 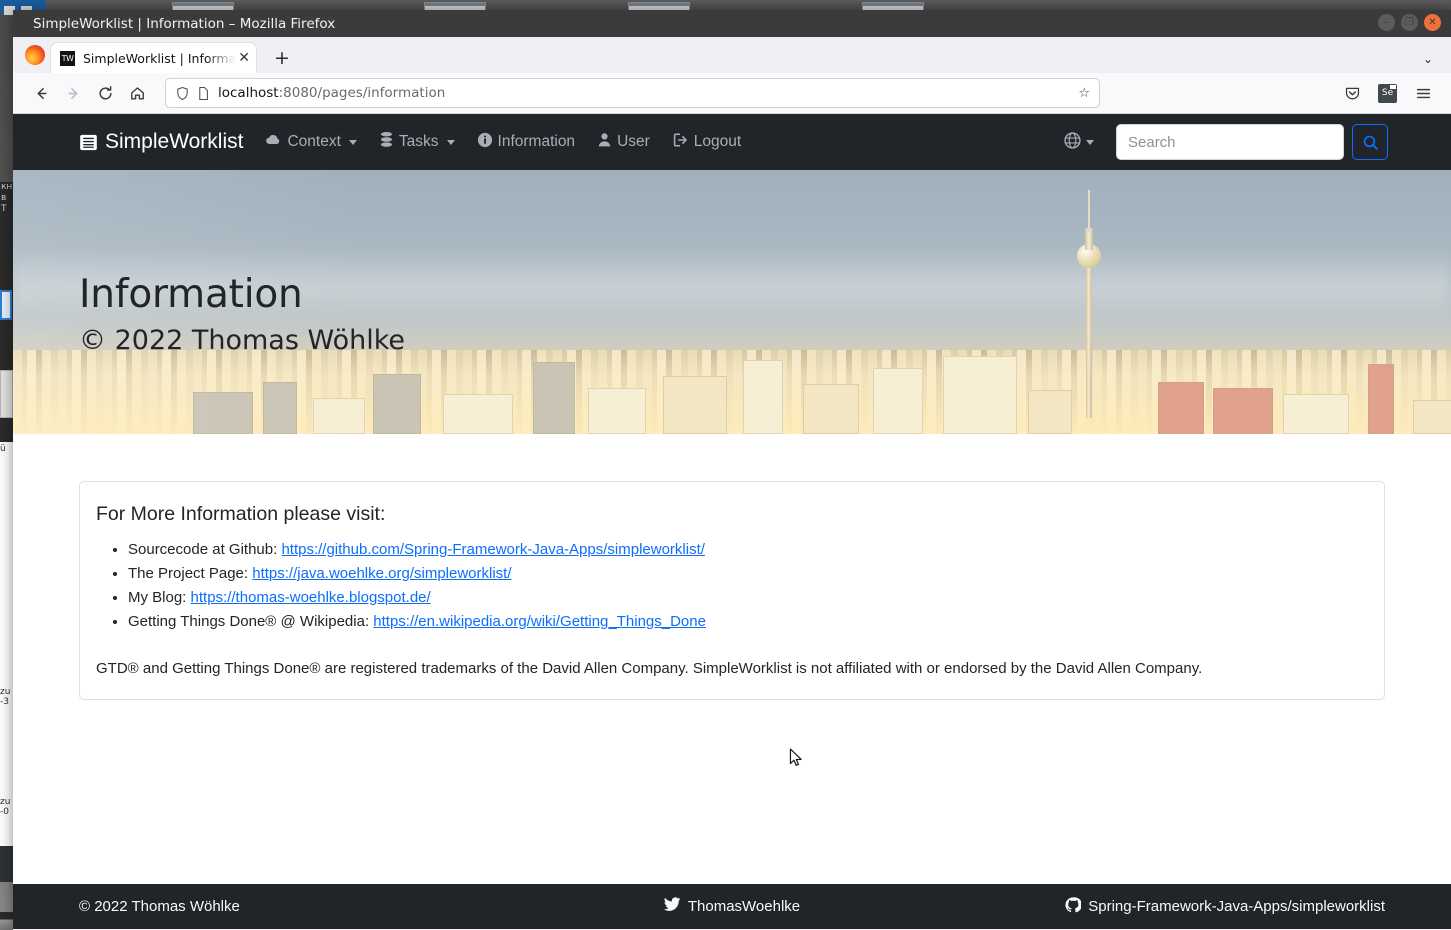 I want to click on nav-label-context: Context, so click(x=314, y=141).